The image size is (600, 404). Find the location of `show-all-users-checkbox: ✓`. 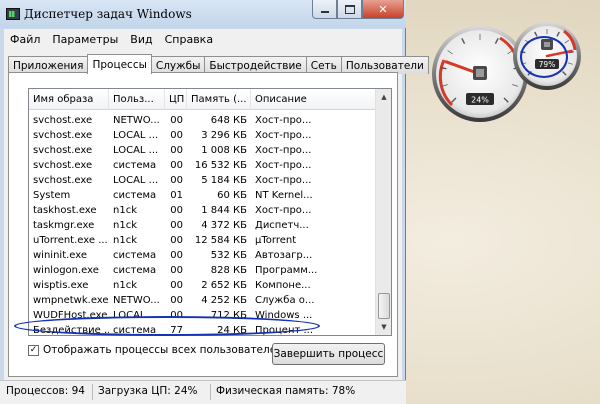

show-all-users-checkbox: ✓ is located at coordinates (33, 350).